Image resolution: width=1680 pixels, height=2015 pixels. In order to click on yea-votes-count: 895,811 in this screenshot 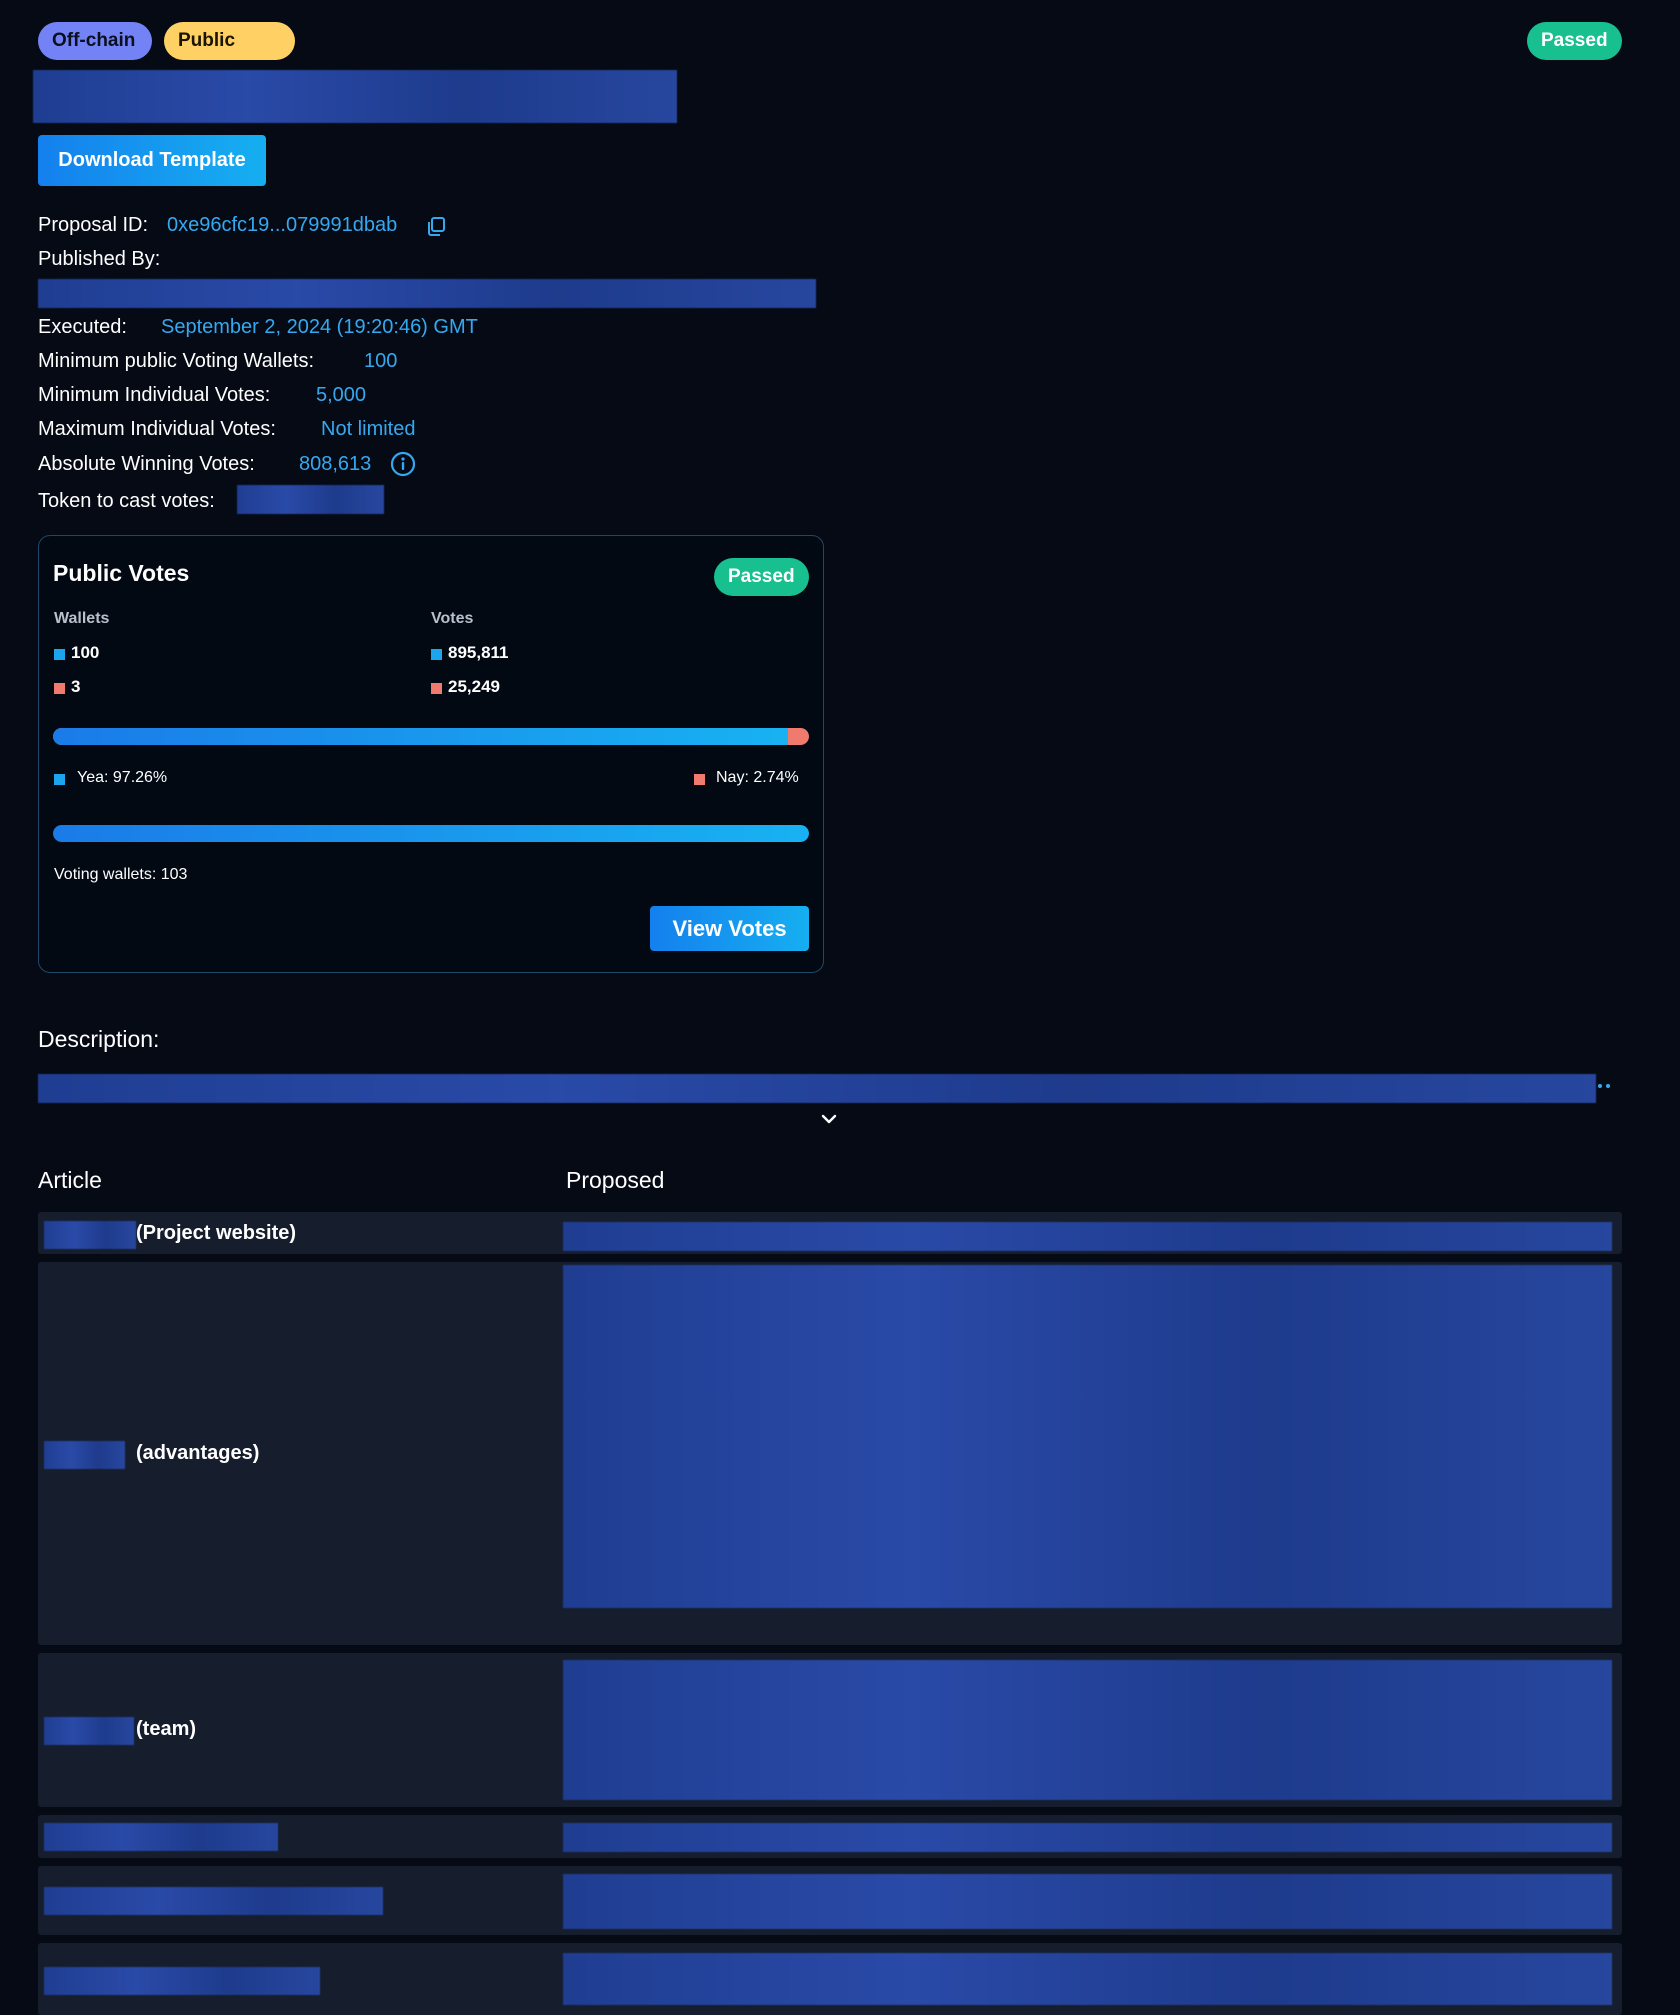, I will do `click(478, 652)`.